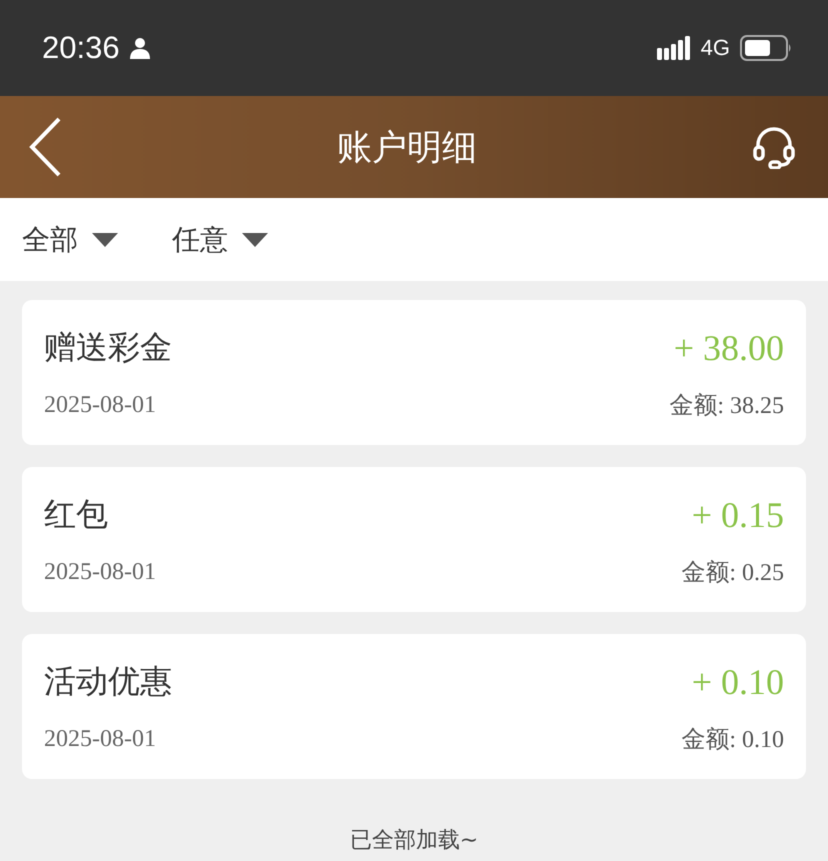  Describe the element at coordinates (715, 48) in the screenshot. I see `network-label: 4G` at that location.